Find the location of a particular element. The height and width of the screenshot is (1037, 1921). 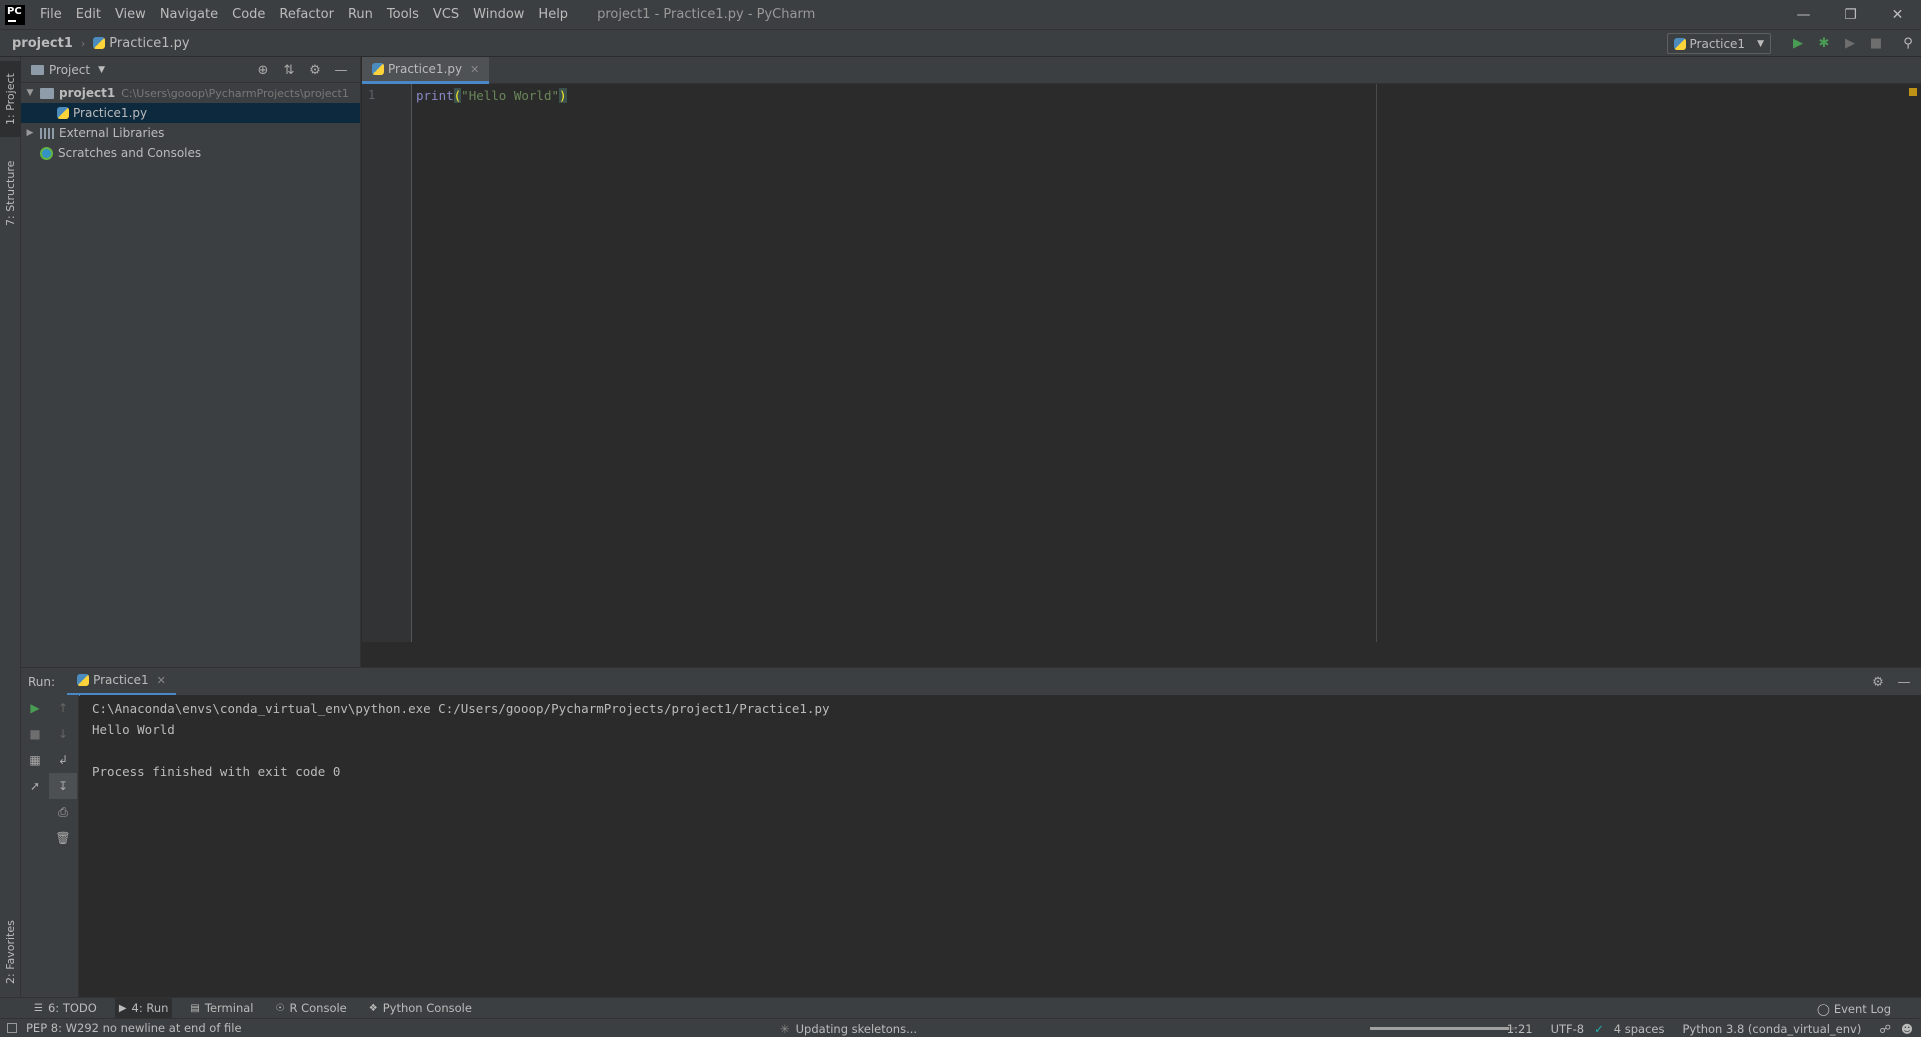

arrow-up-icon: ↑ is located at coordinates (63, 708).